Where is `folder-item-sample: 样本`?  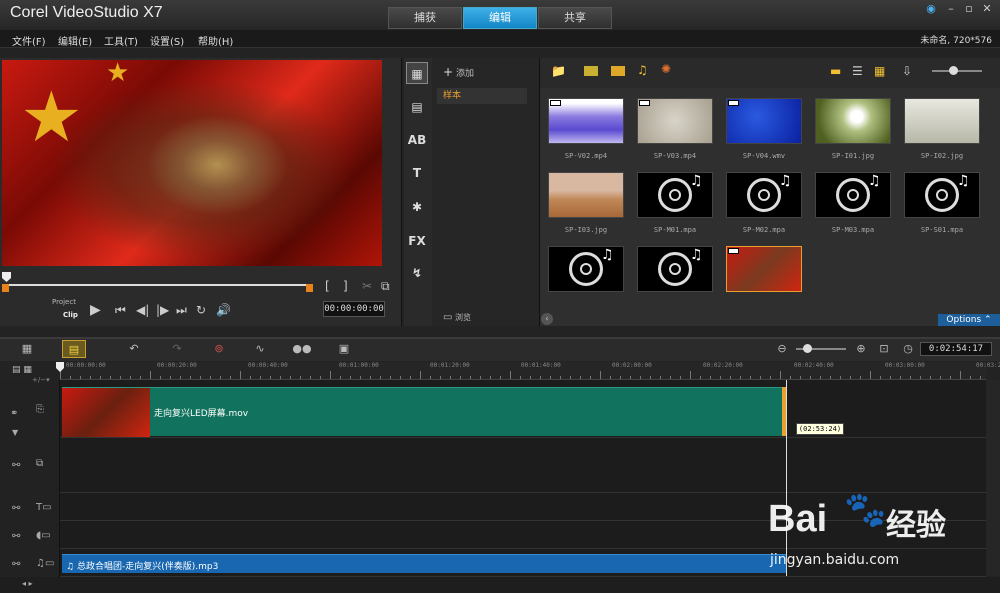
folder-item-sample: 样本 is located at coordinates (482, 96).